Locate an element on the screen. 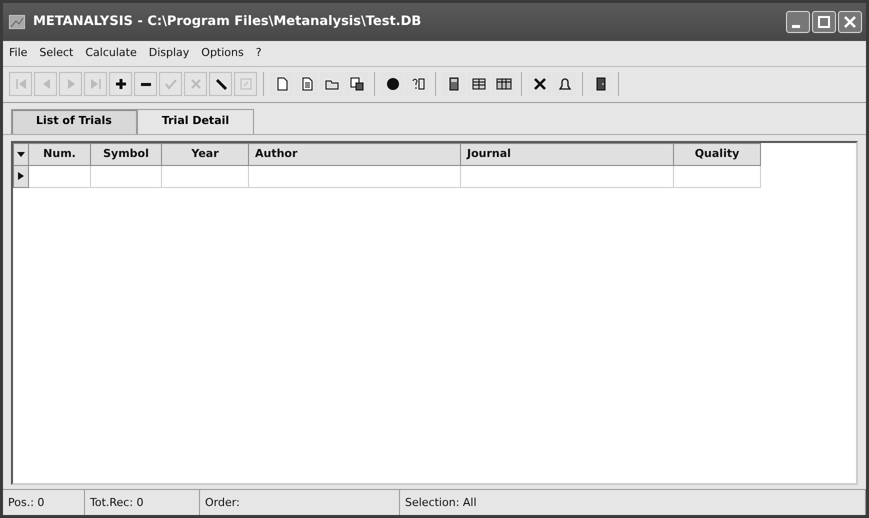  column-header: Year is located at coordinates (205, 154).